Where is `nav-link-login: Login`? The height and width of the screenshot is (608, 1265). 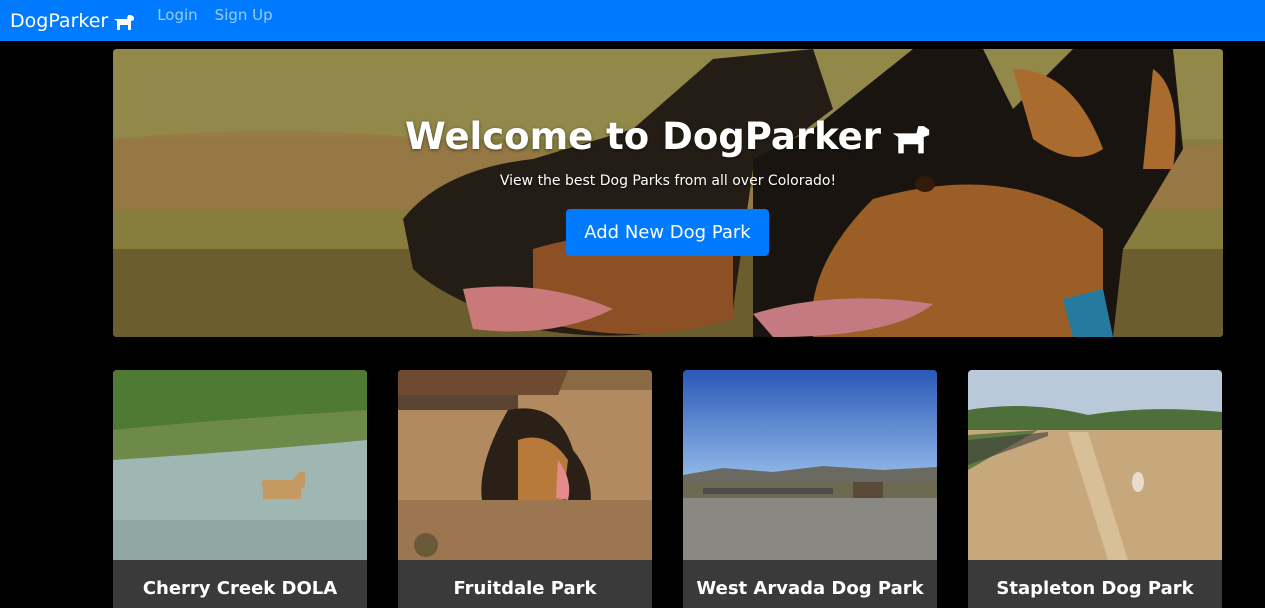 nav-link-login: Login is located at coordinates (177, 15).